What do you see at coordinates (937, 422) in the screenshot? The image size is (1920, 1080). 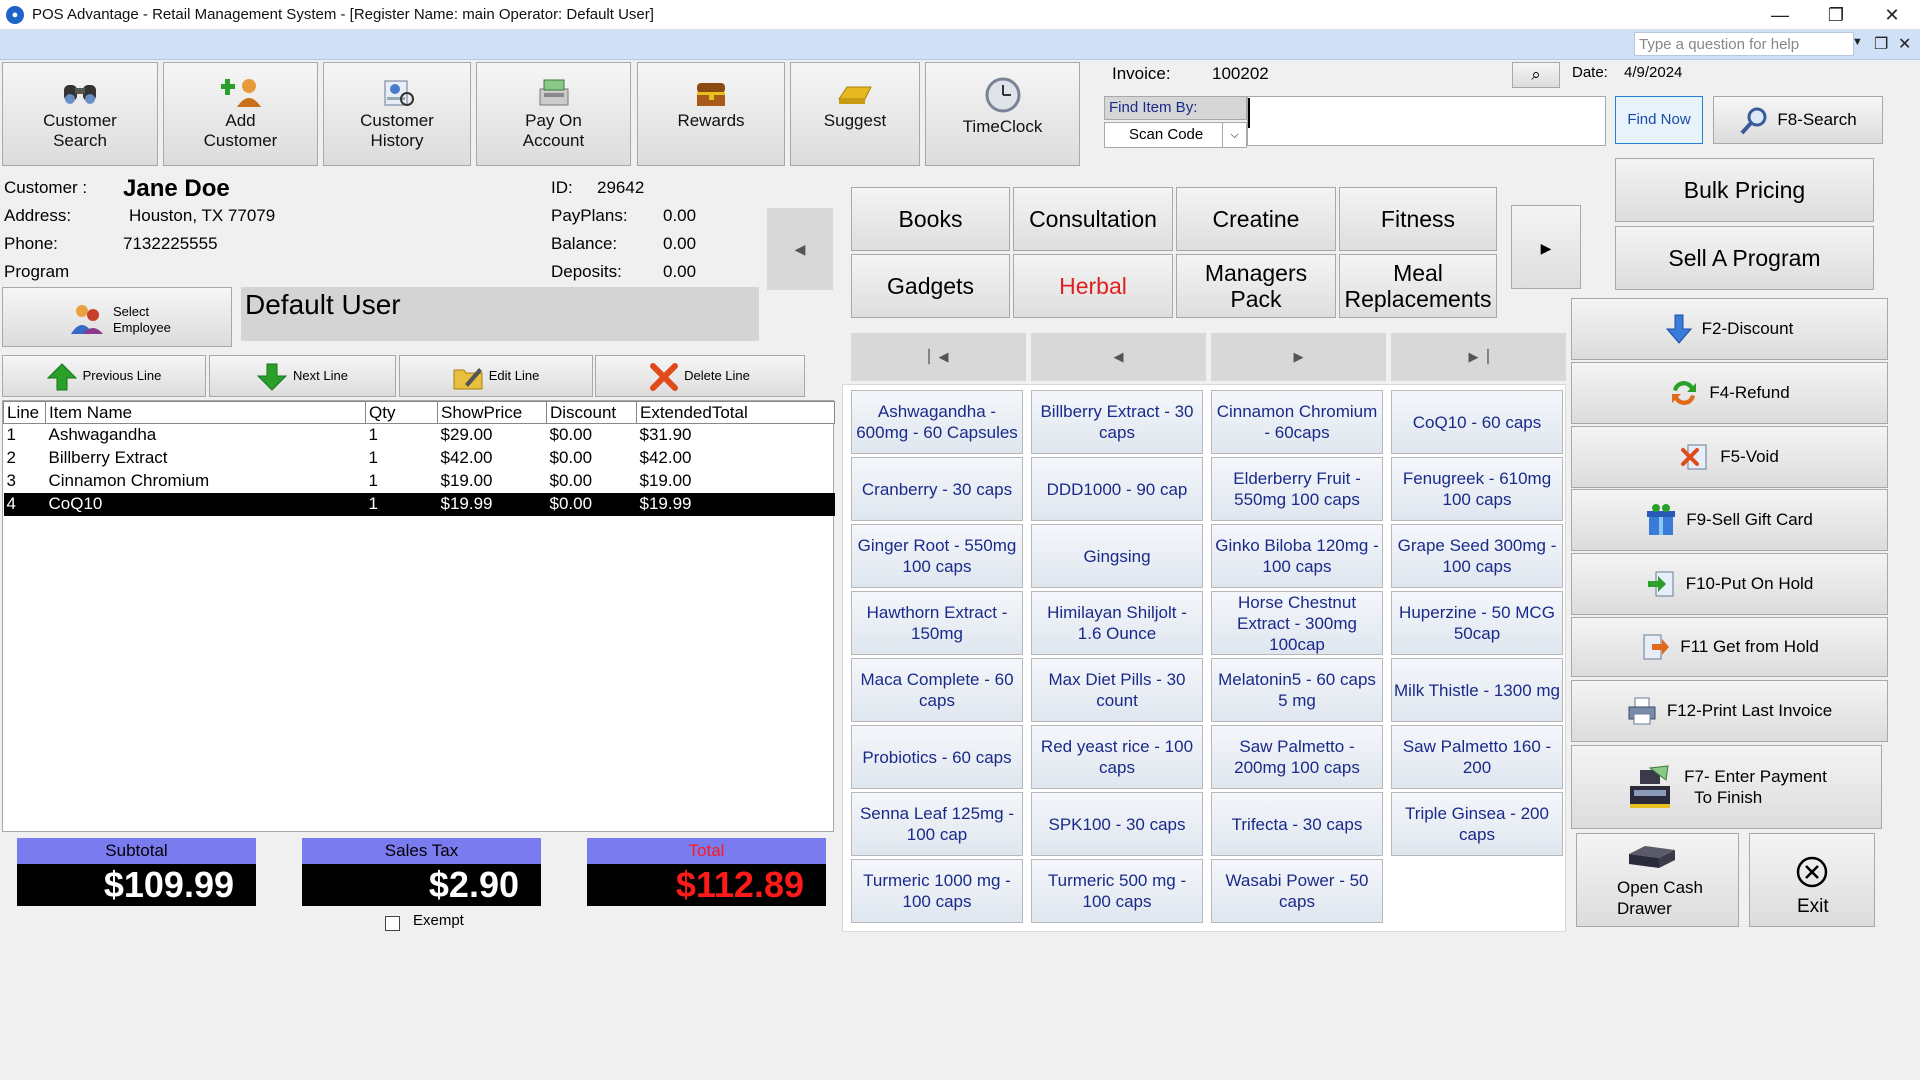 I see `product-button: Ashwagandha - 600mg - 60 Capsules` at bounding box center [937, 422].